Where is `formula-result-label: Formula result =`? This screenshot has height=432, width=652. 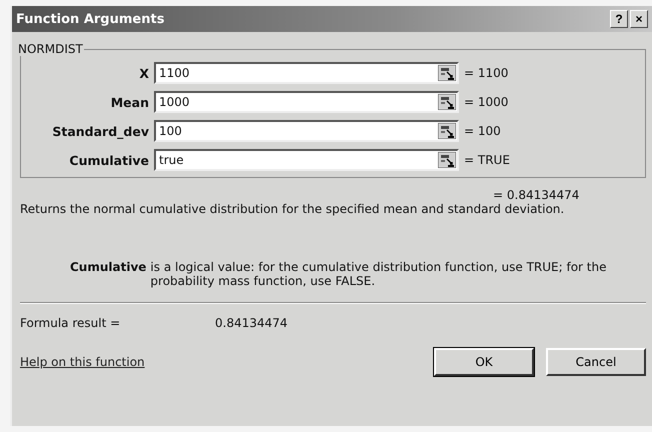
formula-result-label: Formula result = is located at coordinates (71, 323).